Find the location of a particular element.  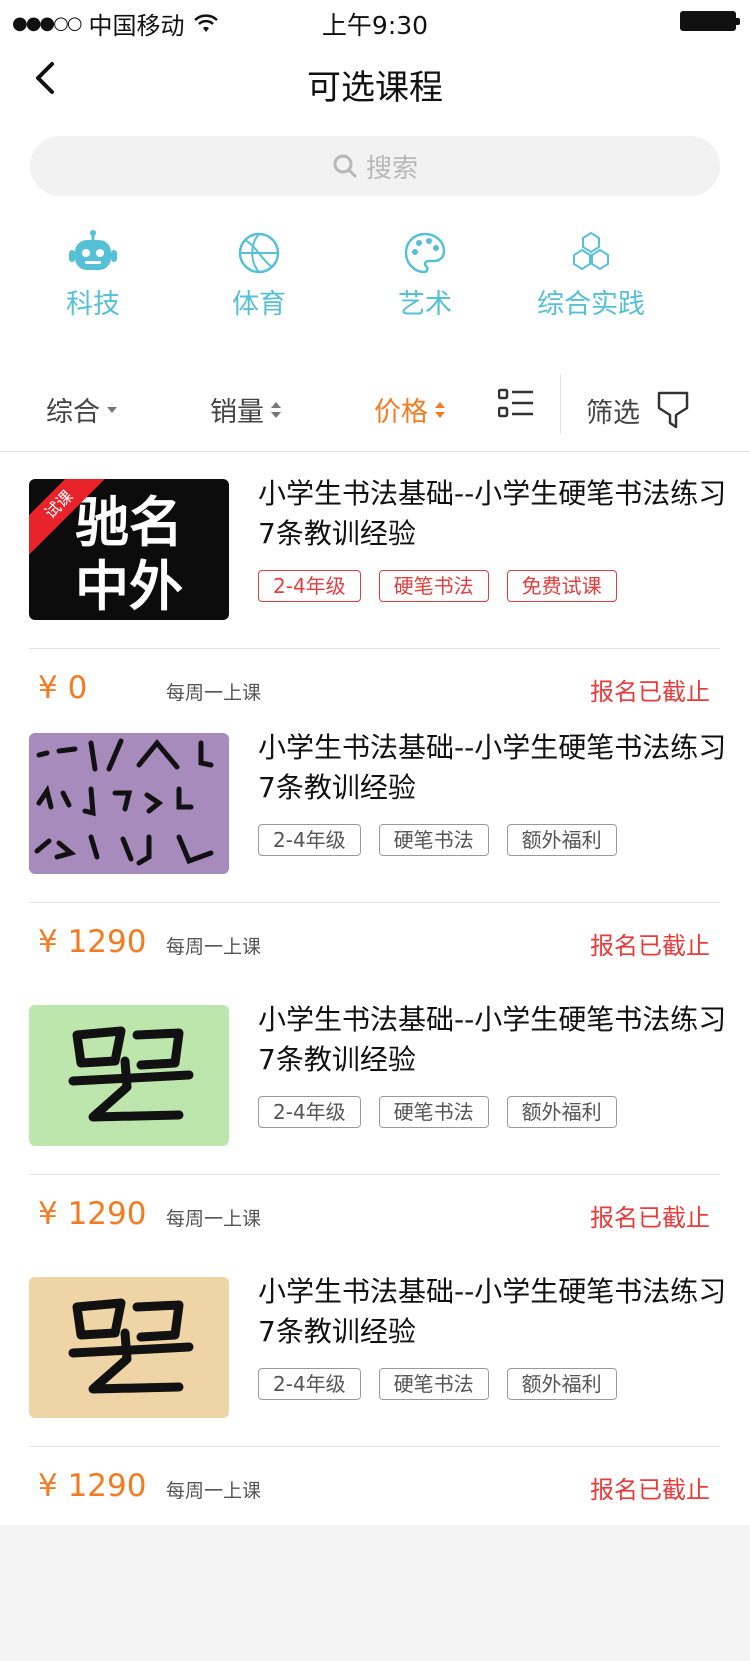

status-bar: ●●●○○ 中国移动 上午9:30 is located at coordinates (375, 20).